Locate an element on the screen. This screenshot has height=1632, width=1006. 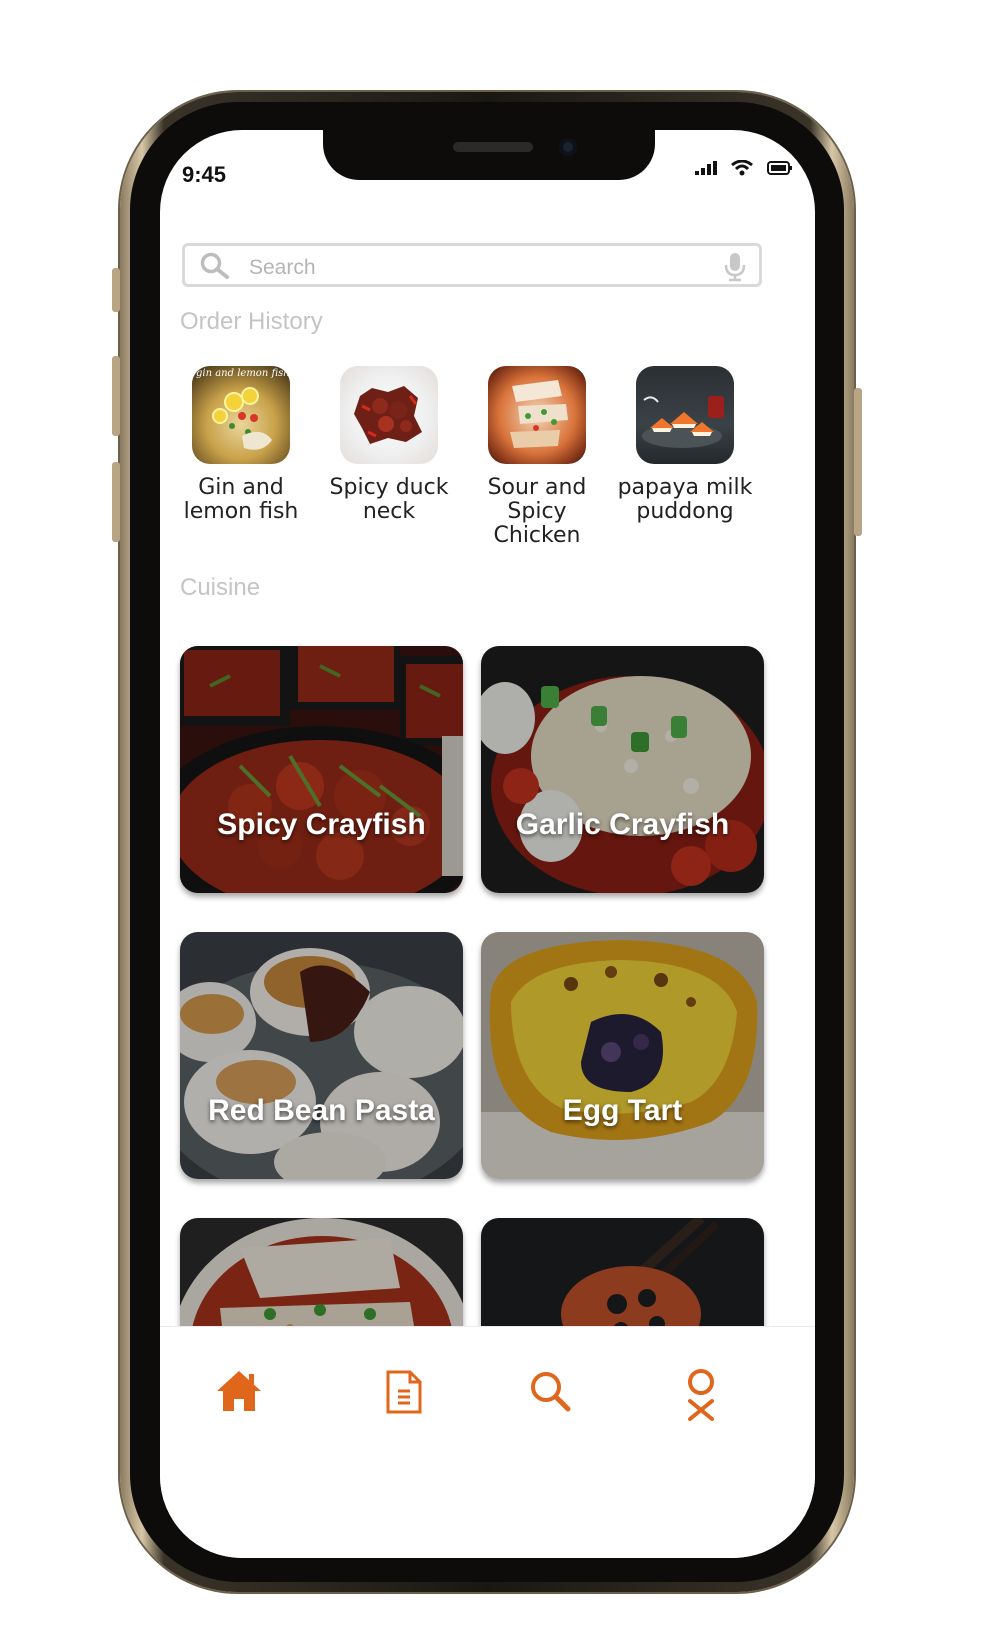
history-item-papaya-milk-pudding: papaya milk puddong is located at coordinates (685, 445).